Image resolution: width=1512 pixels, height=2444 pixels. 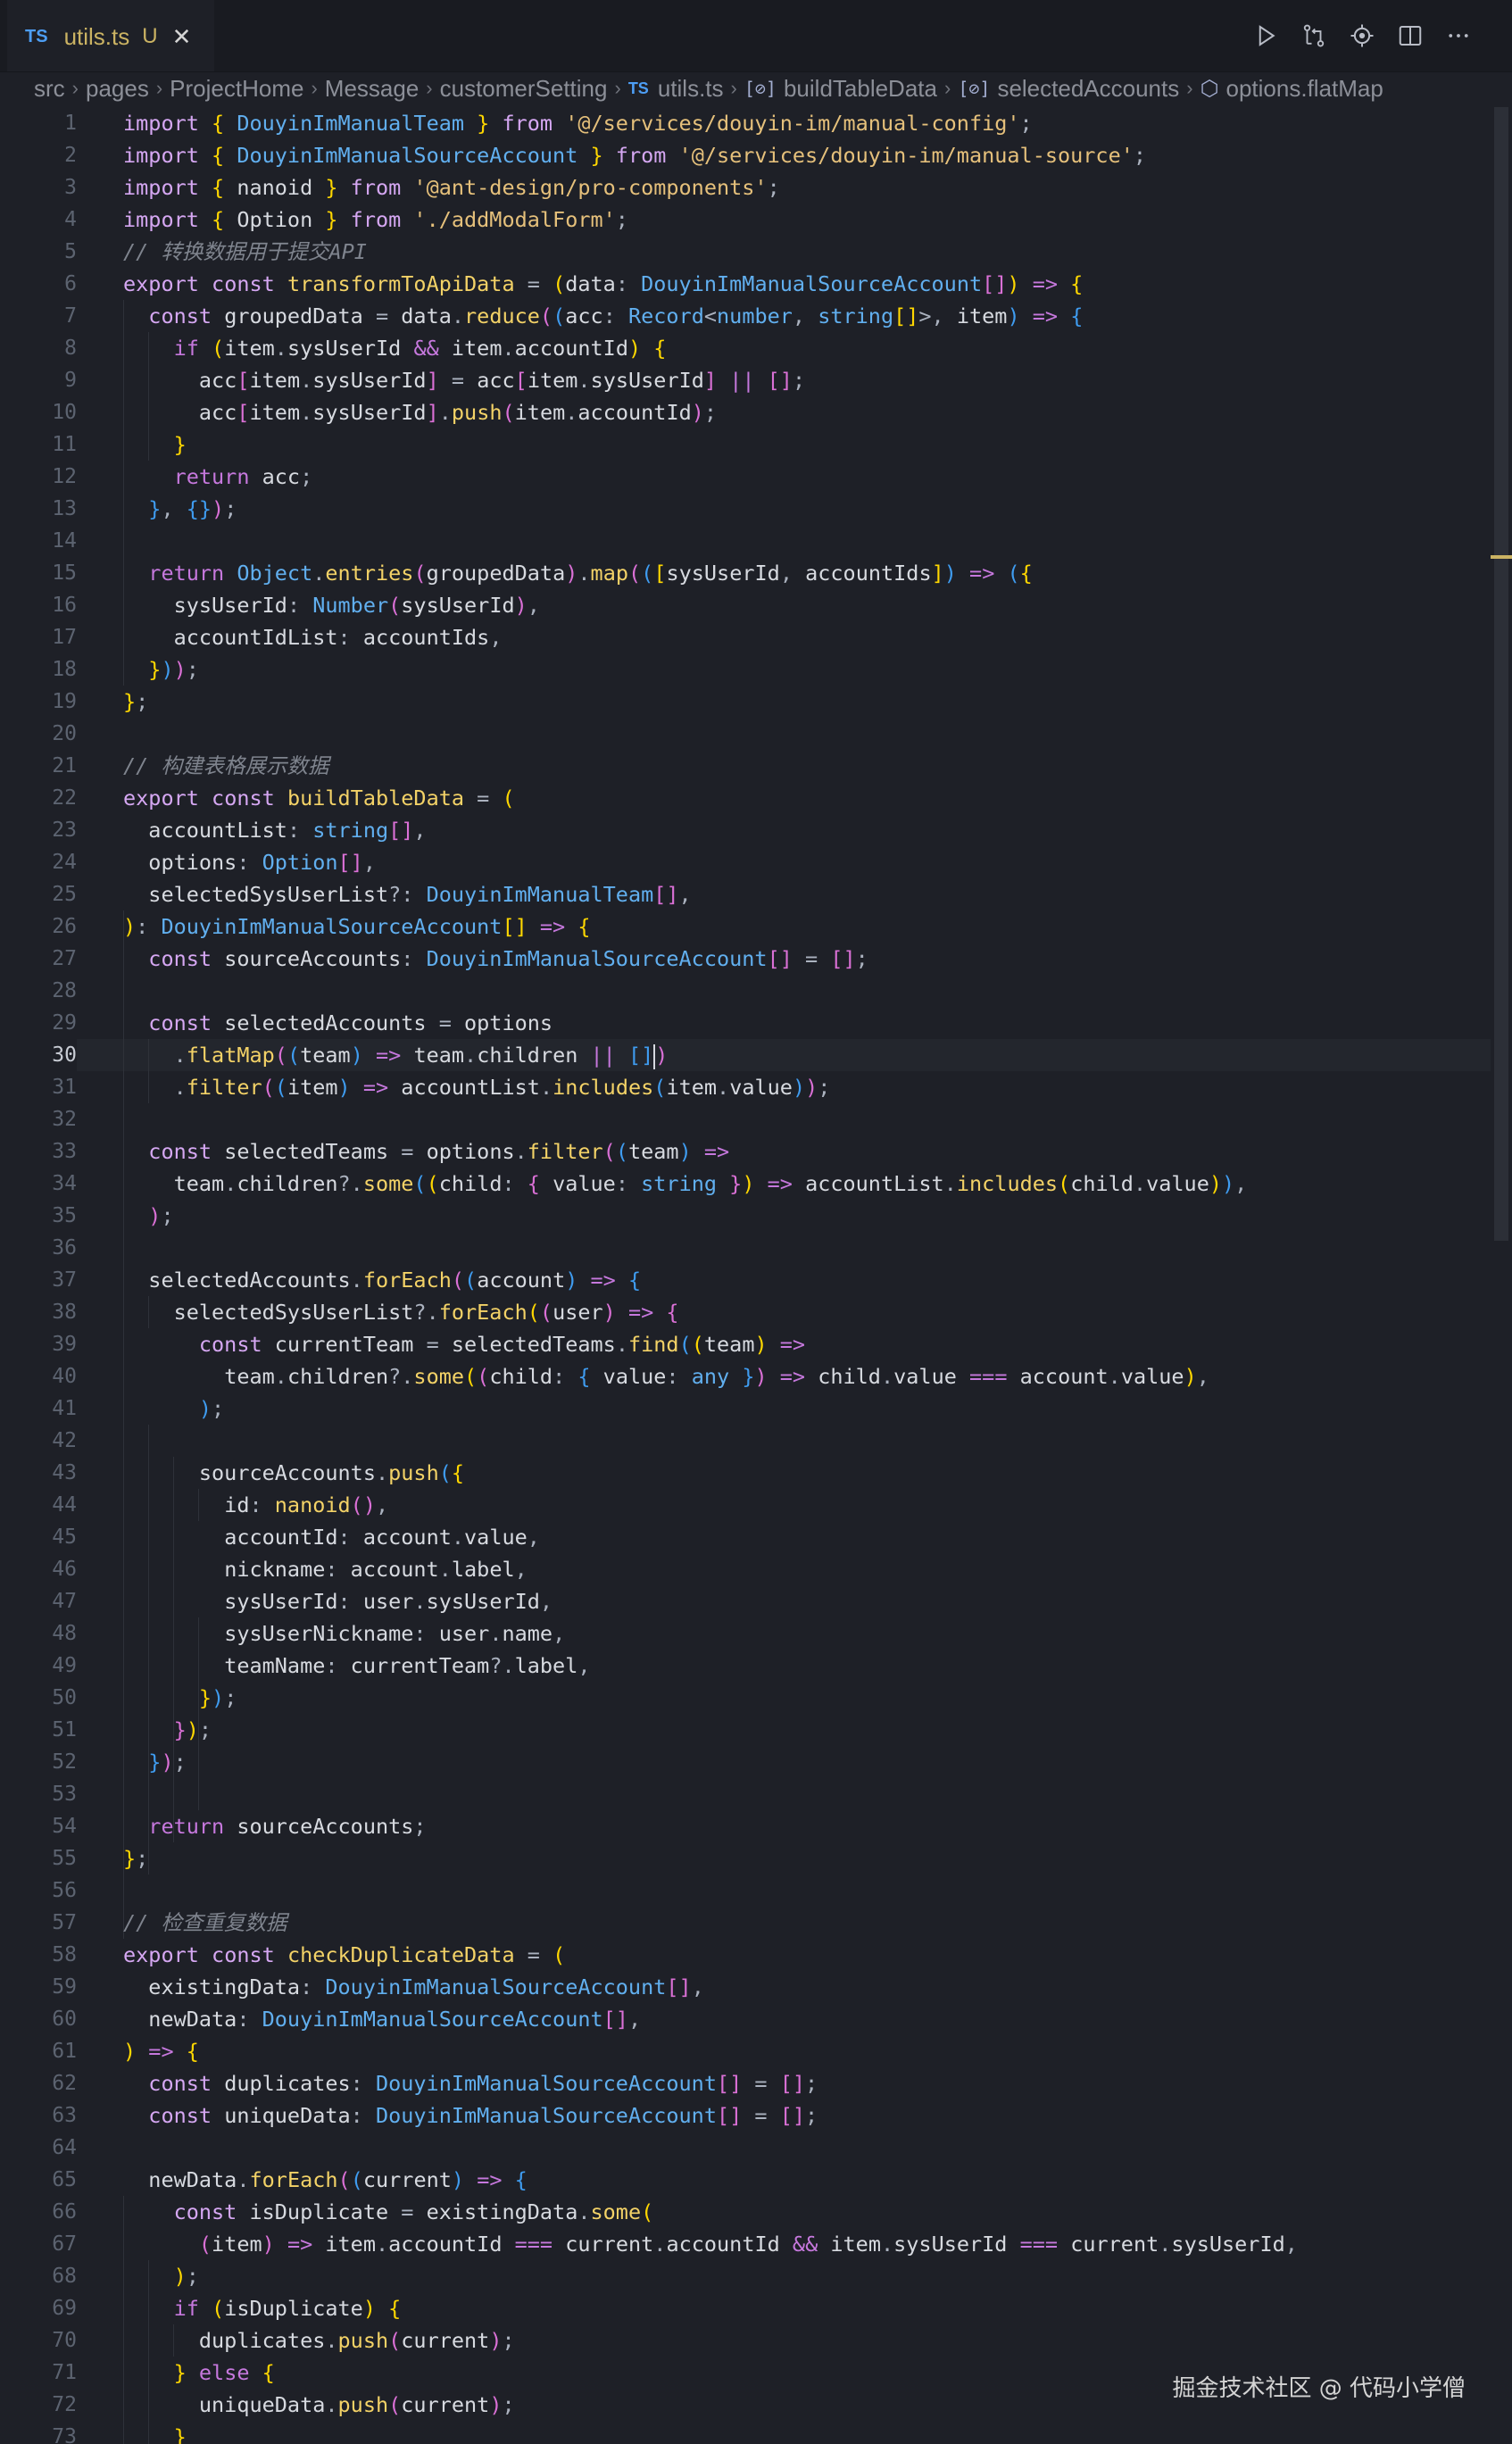 I want to click on code-line: if (isDuplicate) {, so click(x=802, y=2308).